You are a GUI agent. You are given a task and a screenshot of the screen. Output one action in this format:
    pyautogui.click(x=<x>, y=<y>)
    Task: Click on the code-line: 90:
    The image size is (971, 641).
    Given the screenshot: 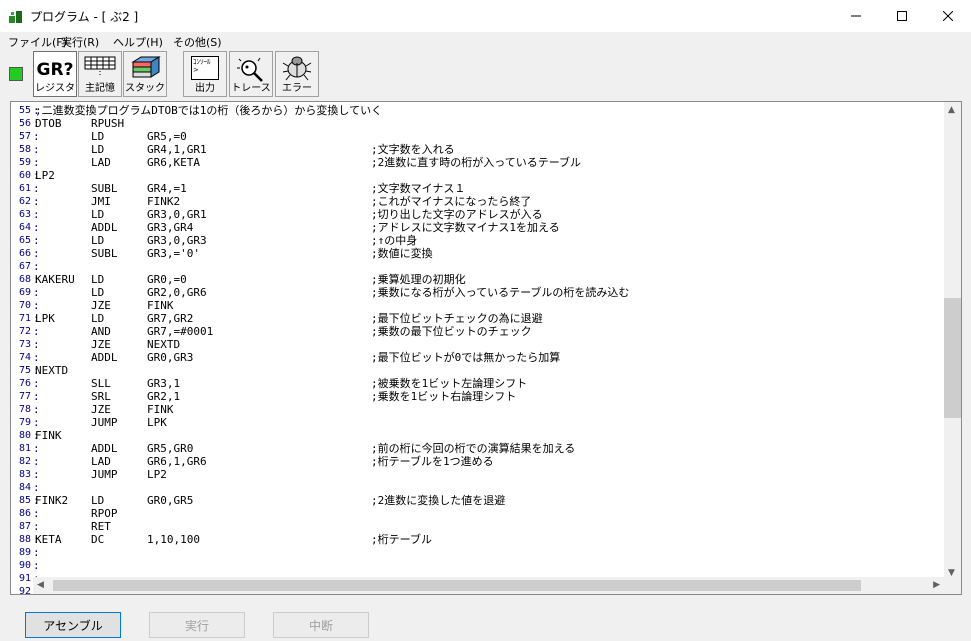 What is the action you would take?
    pyautogui.click(x=476, y=565)
    